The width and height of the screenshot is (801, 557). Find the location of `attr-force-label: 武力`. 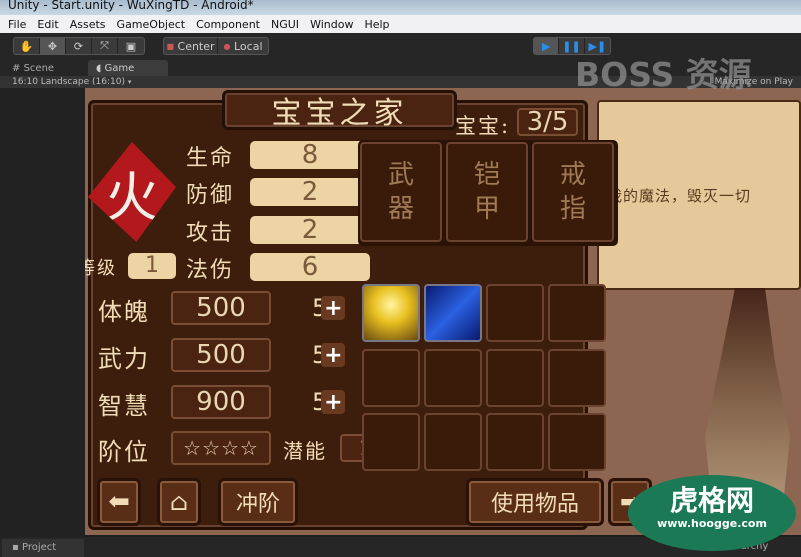

attr-force-label: 武力 is located at coordinates (124, 359).